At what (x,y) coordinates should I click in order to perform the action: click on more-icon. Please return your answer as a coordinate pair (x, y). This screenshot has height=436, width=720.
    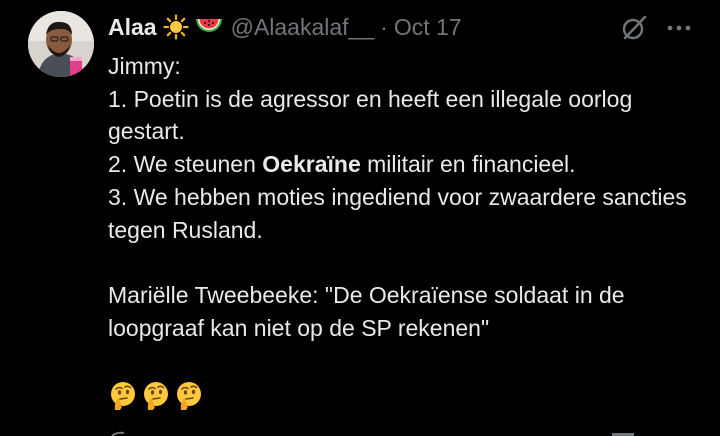
    Looking at the image, I should click on (679, 28).